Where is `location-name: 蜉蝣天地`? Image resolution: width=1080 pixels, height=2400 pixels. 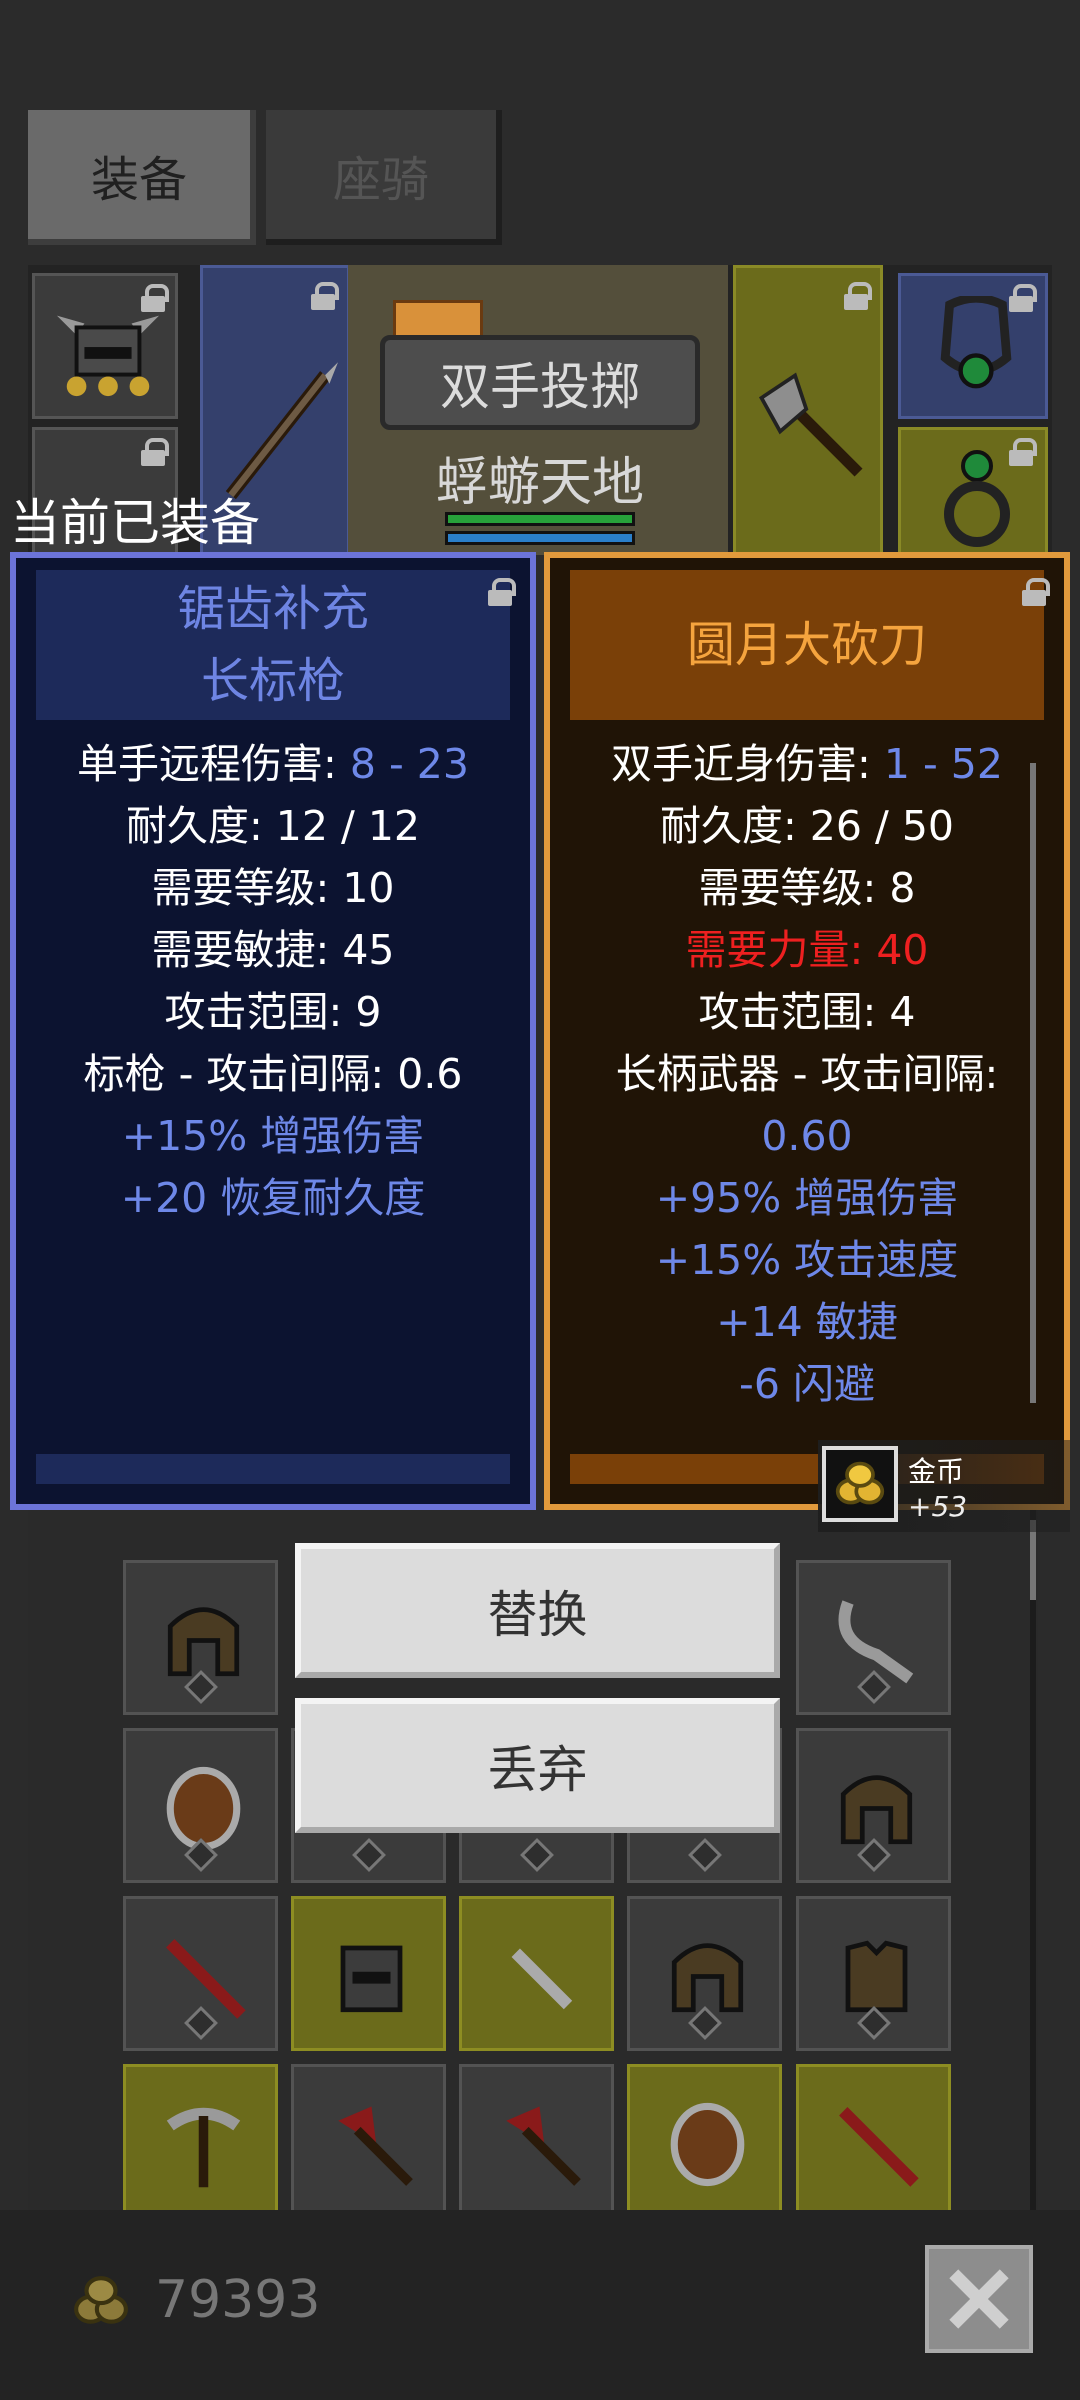
location-name: 蜉蝣天地 is located at coordinates (539, 483).